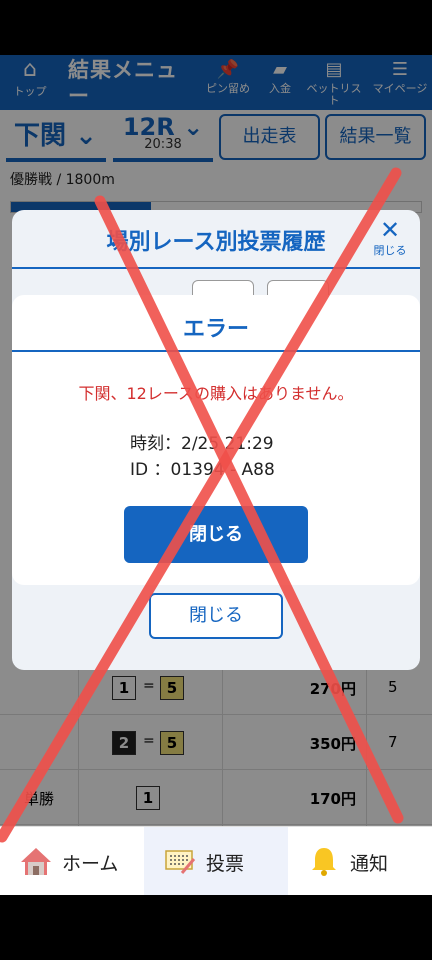 The width and height of the screenshot is (432, 960). What do you see at coordinates (215, 329) in the screenshot?
I see `error-dialog-title: エラー` at bounding box center [215, 329].